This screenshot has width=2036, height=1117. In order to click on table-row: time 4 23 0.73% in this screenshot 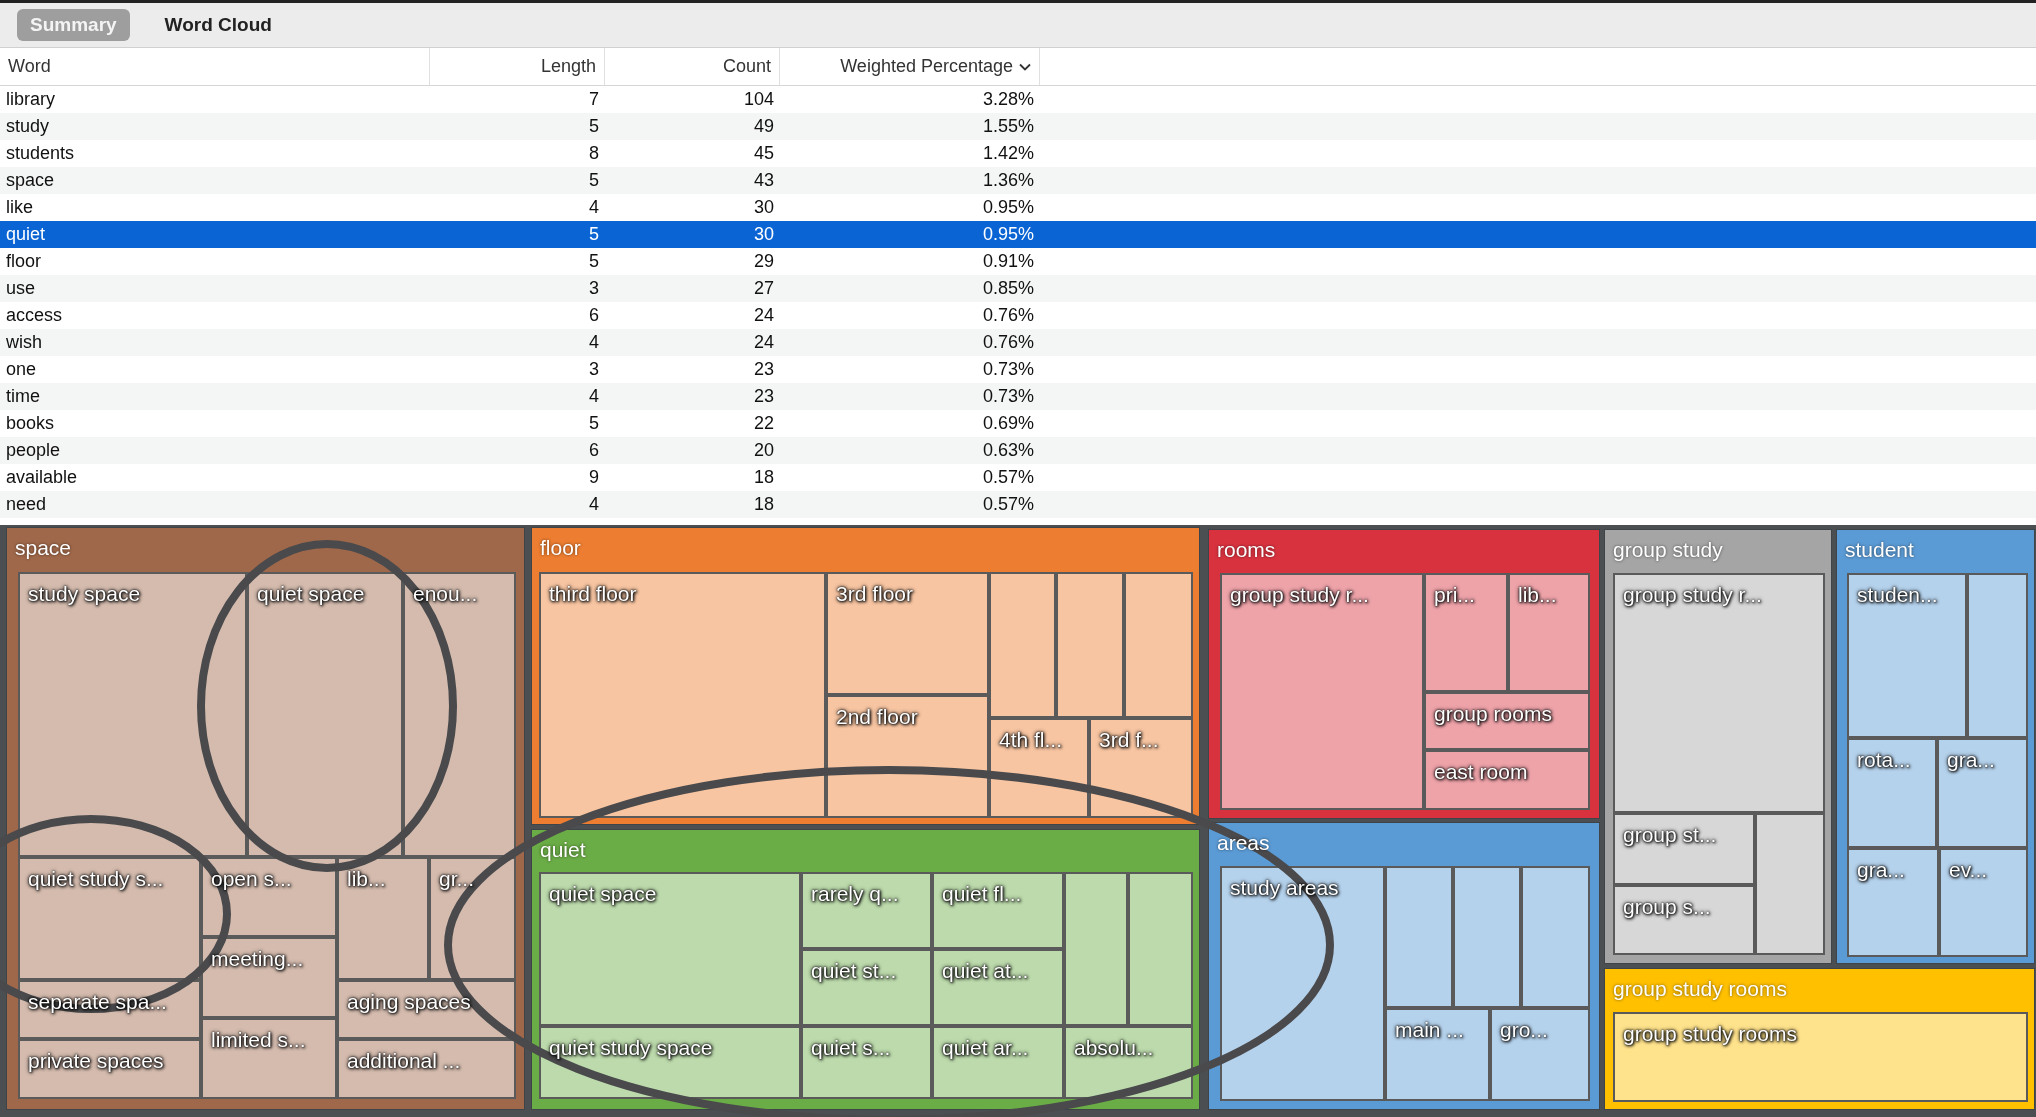, I will do `click(1018, 396)`.